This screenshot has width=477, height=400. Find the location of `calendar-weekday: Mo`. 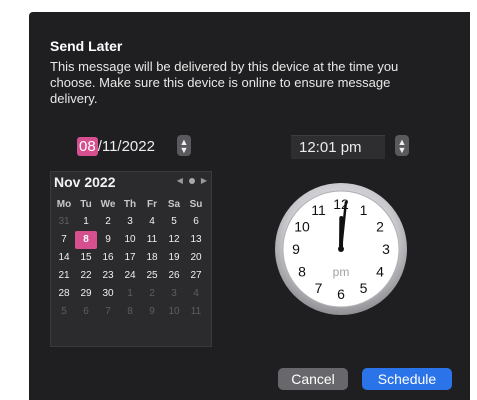

calendar-weekday: Mo is located at coordinates (64, 204).